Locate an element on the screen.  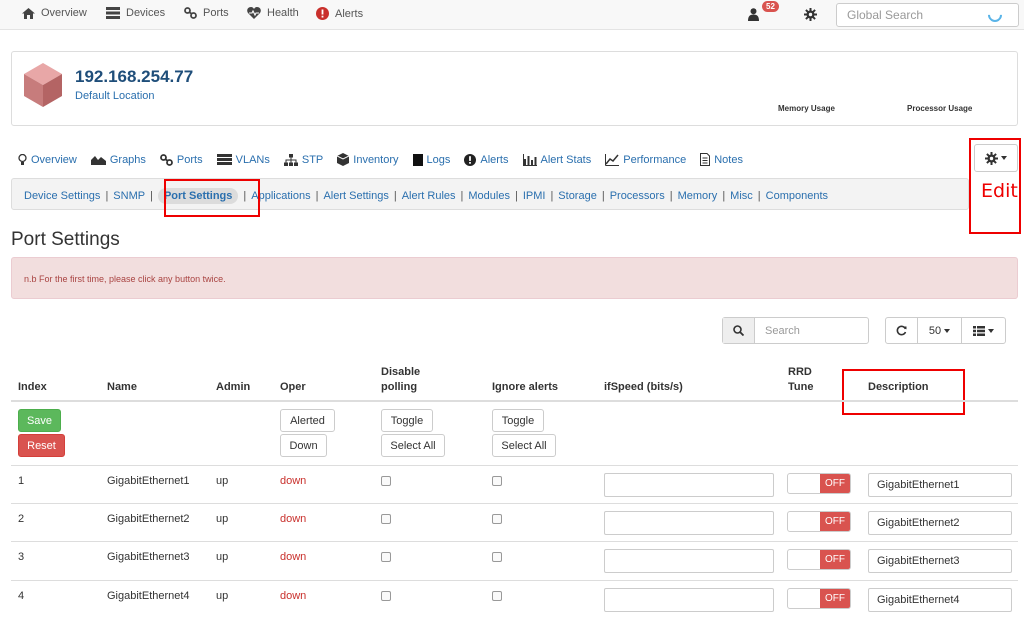
toggle-polling-button: Toggle is located at coordinates (407, 420).